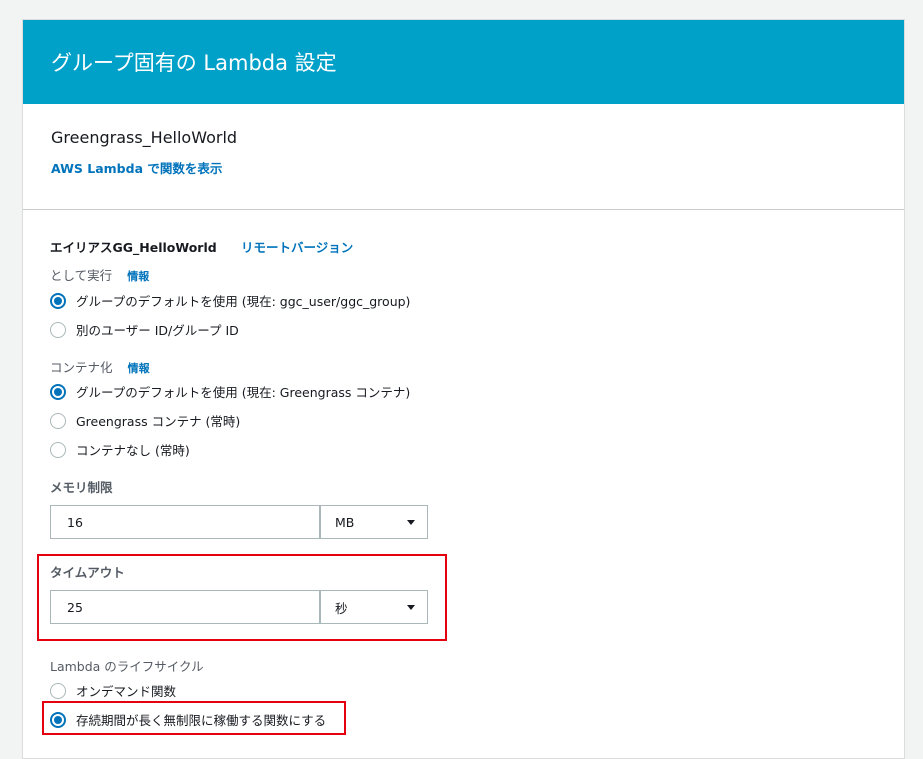  What do you see at coordinates (345, 522) in the screenshot?
I see `memory-unit-value: MB` at bounding box center [345, 522].